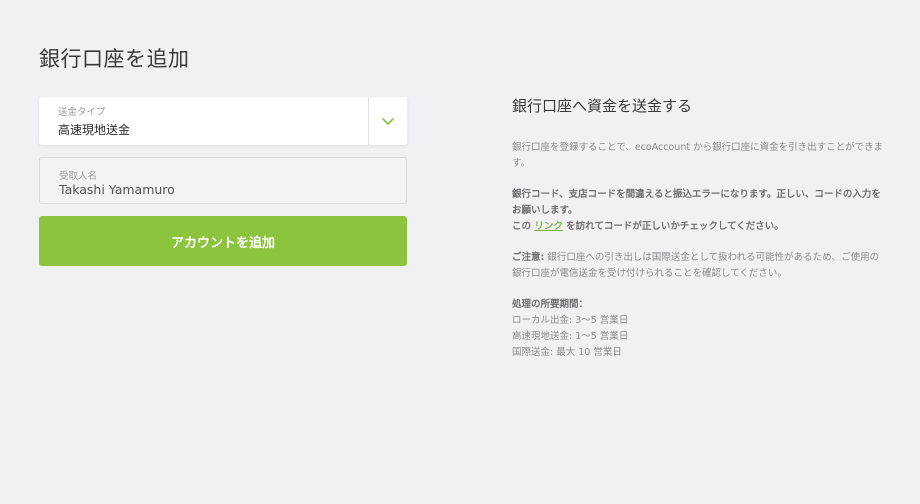 This screenshot has height=504, width=920. I want to click on add-bank-account-form: 送金タイプ 高速現地送金 受取人名 アカウントを追加, so click(223, 181).